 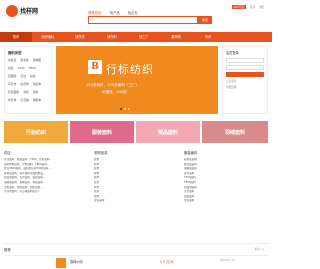 I want to click on free-register-link: 免费注册, so click(x=245, y=87).